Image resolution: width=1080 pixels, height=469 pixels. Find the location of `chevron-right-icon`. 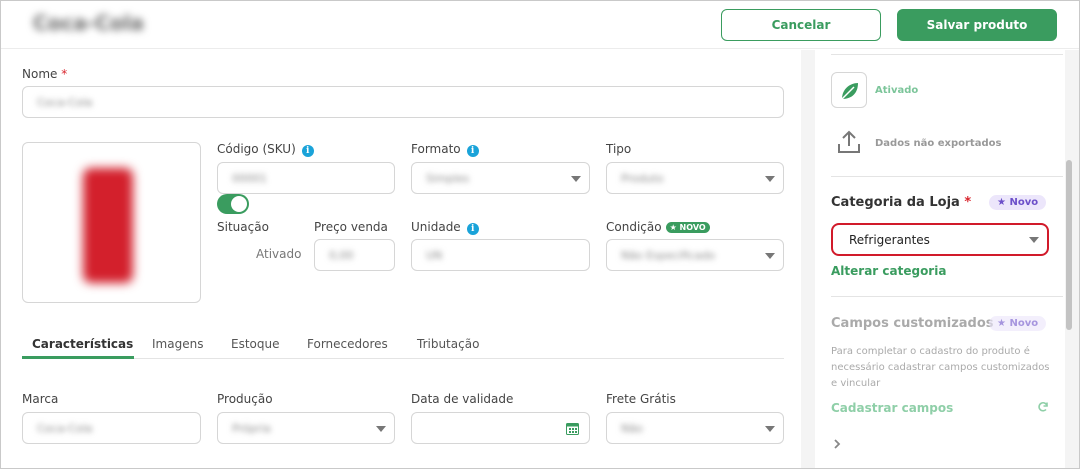

chevron-right-icon is located at coordinates (837, 444).